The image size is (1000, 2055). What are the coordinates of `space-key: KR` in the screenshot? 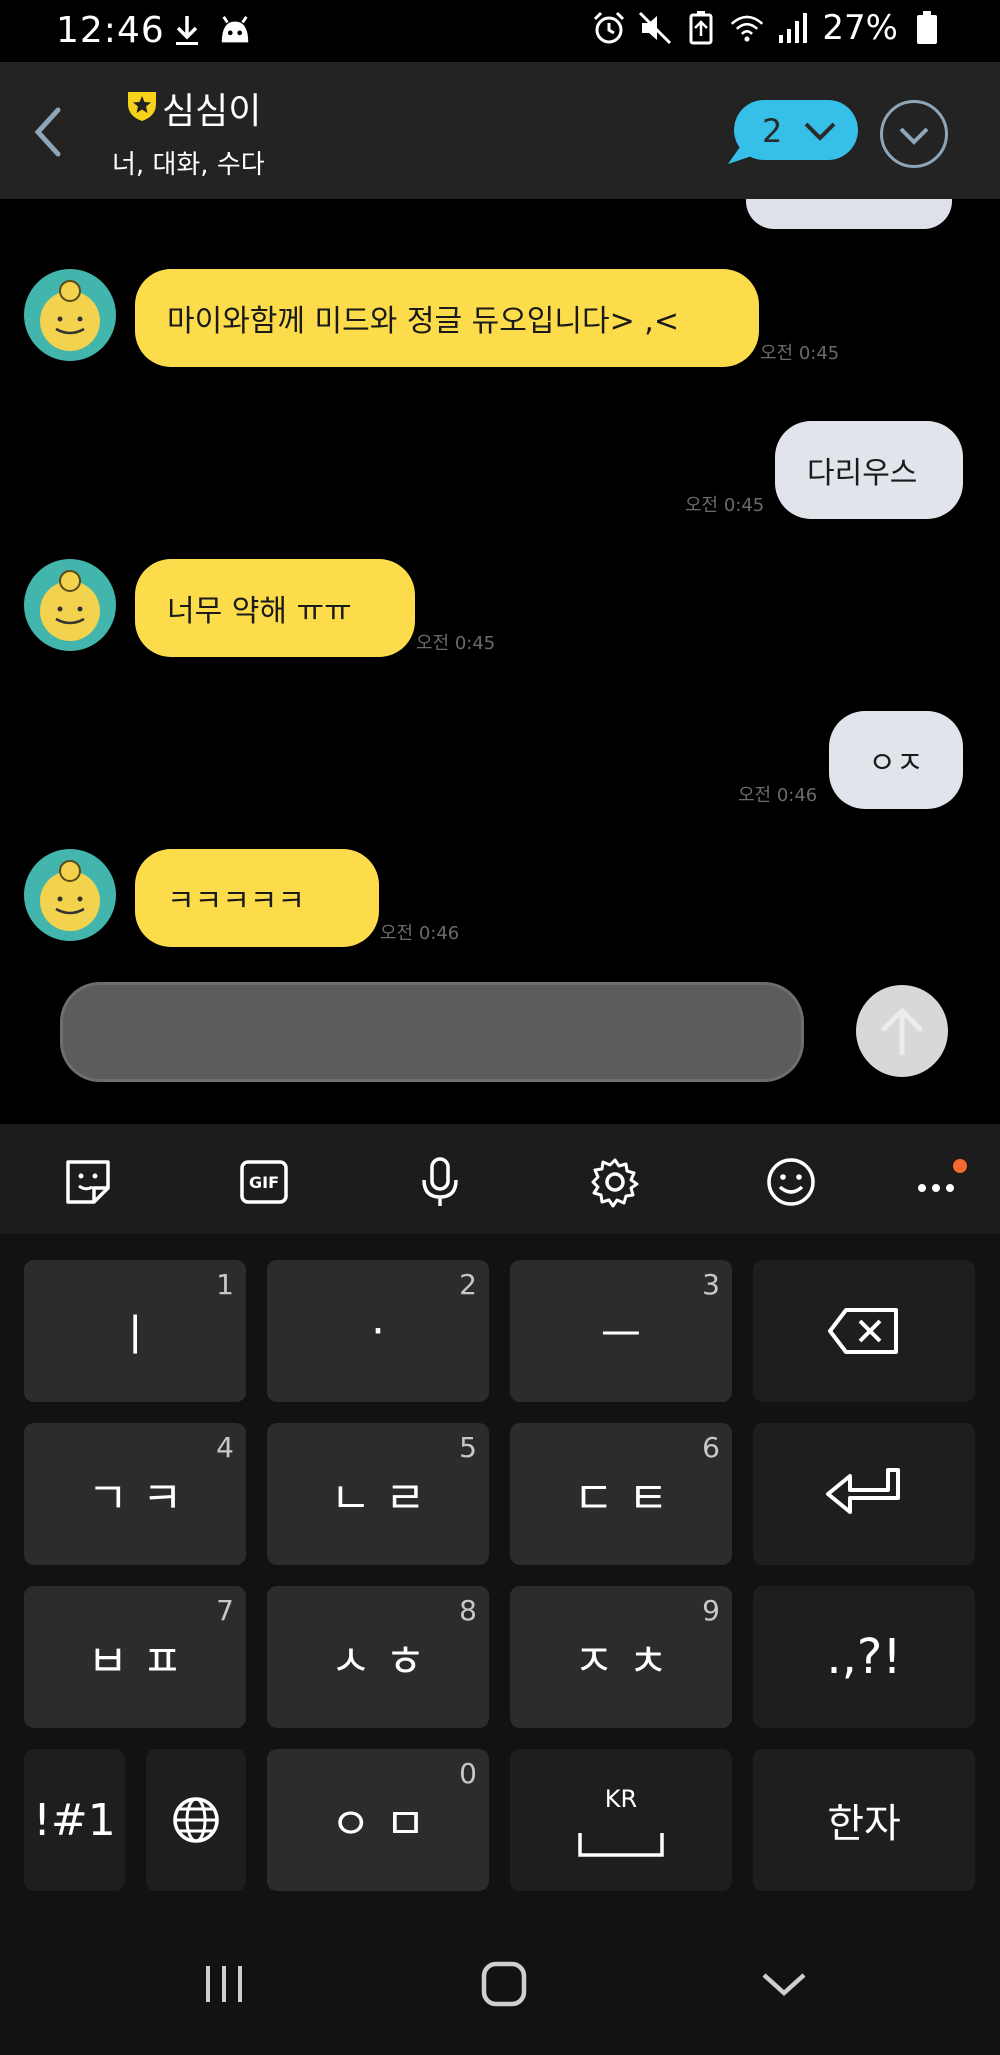 It's located at (621, 1820).